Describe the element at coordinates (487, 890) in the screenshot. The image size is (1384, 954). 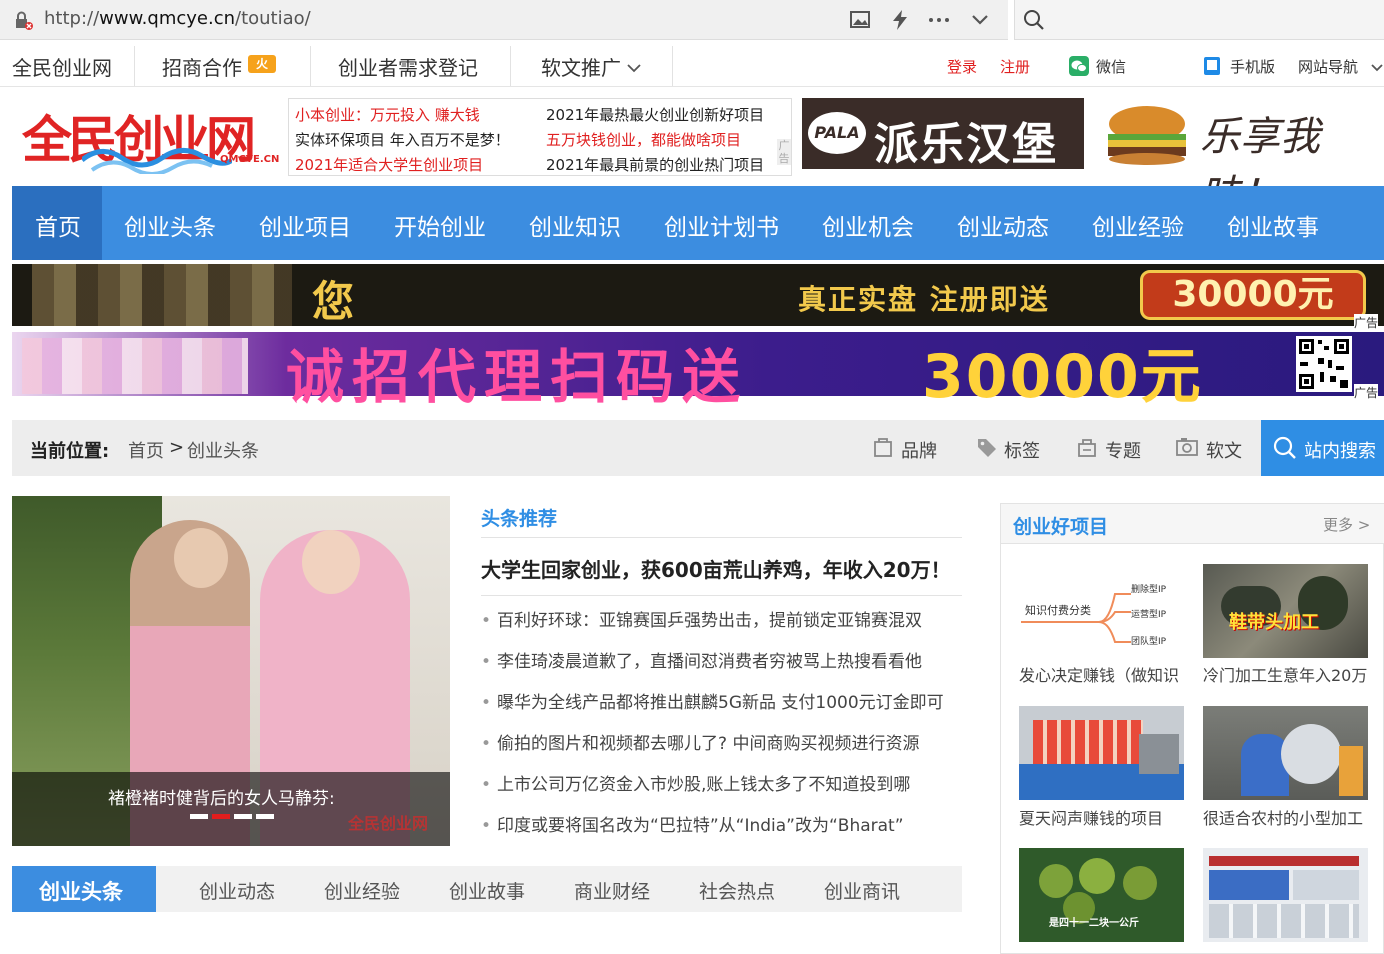
I see `tab-stories: 创业故事` at that location.